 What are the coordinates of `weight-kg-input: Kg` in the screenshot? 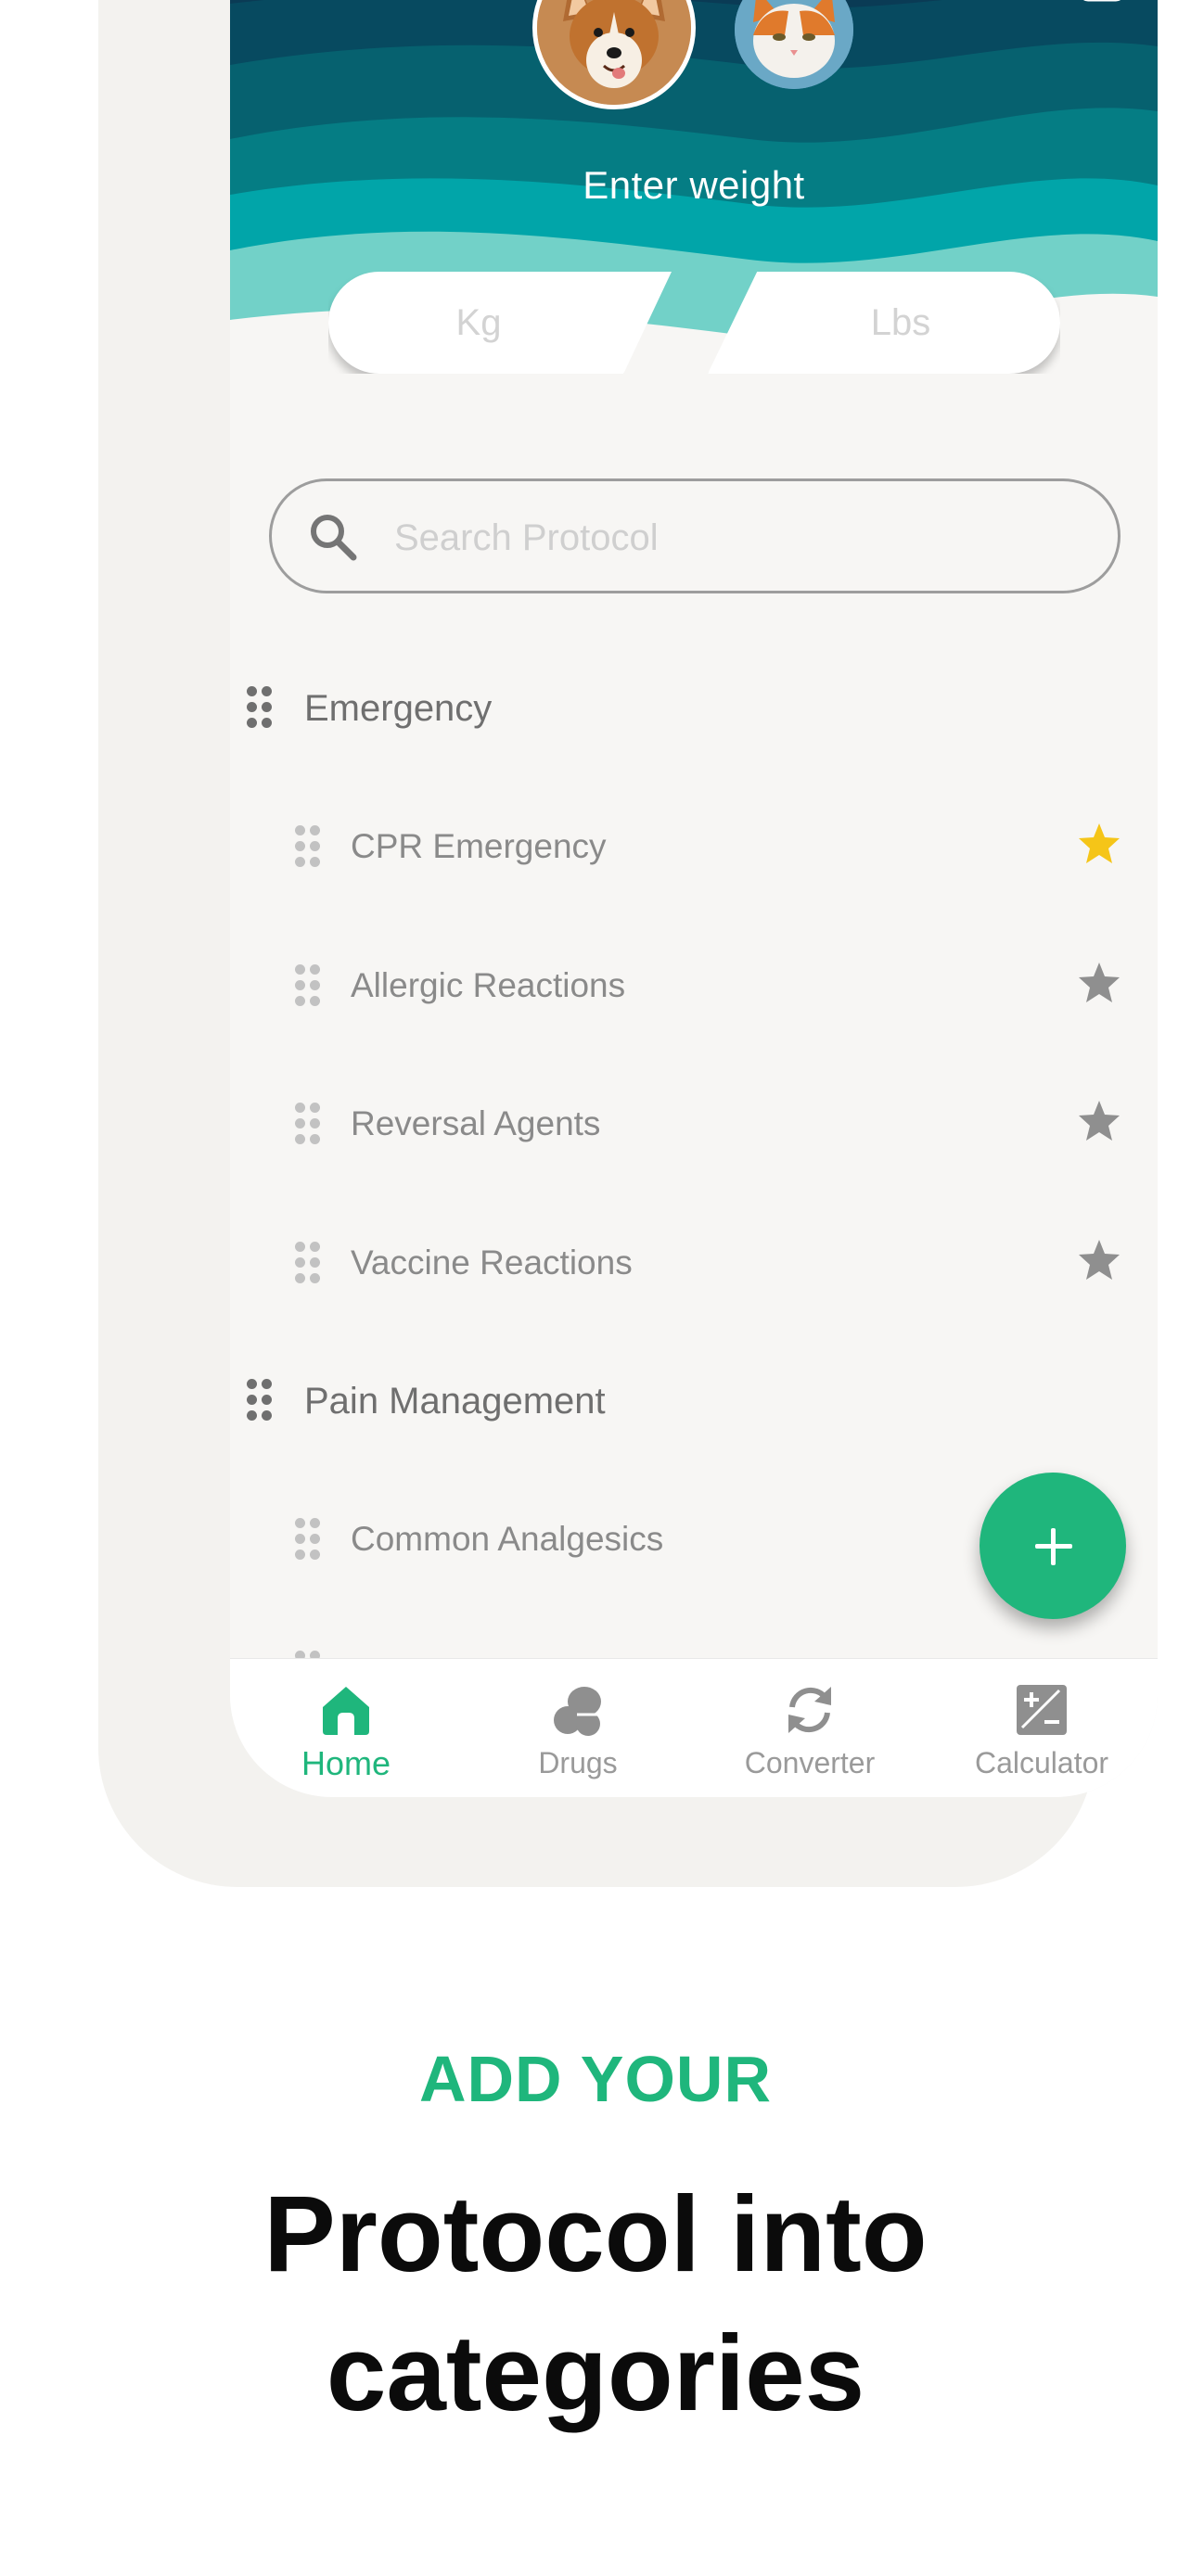 It's located at (500, 323).